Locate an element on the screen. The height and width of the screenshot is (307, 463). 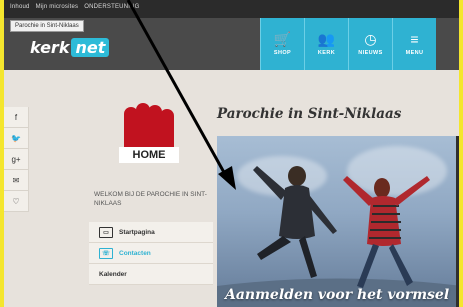
main-nav: 🛒 SHOP 👥 KERK ◷ NIEUWS ≡ MENU is located at coordinates (348, 44).